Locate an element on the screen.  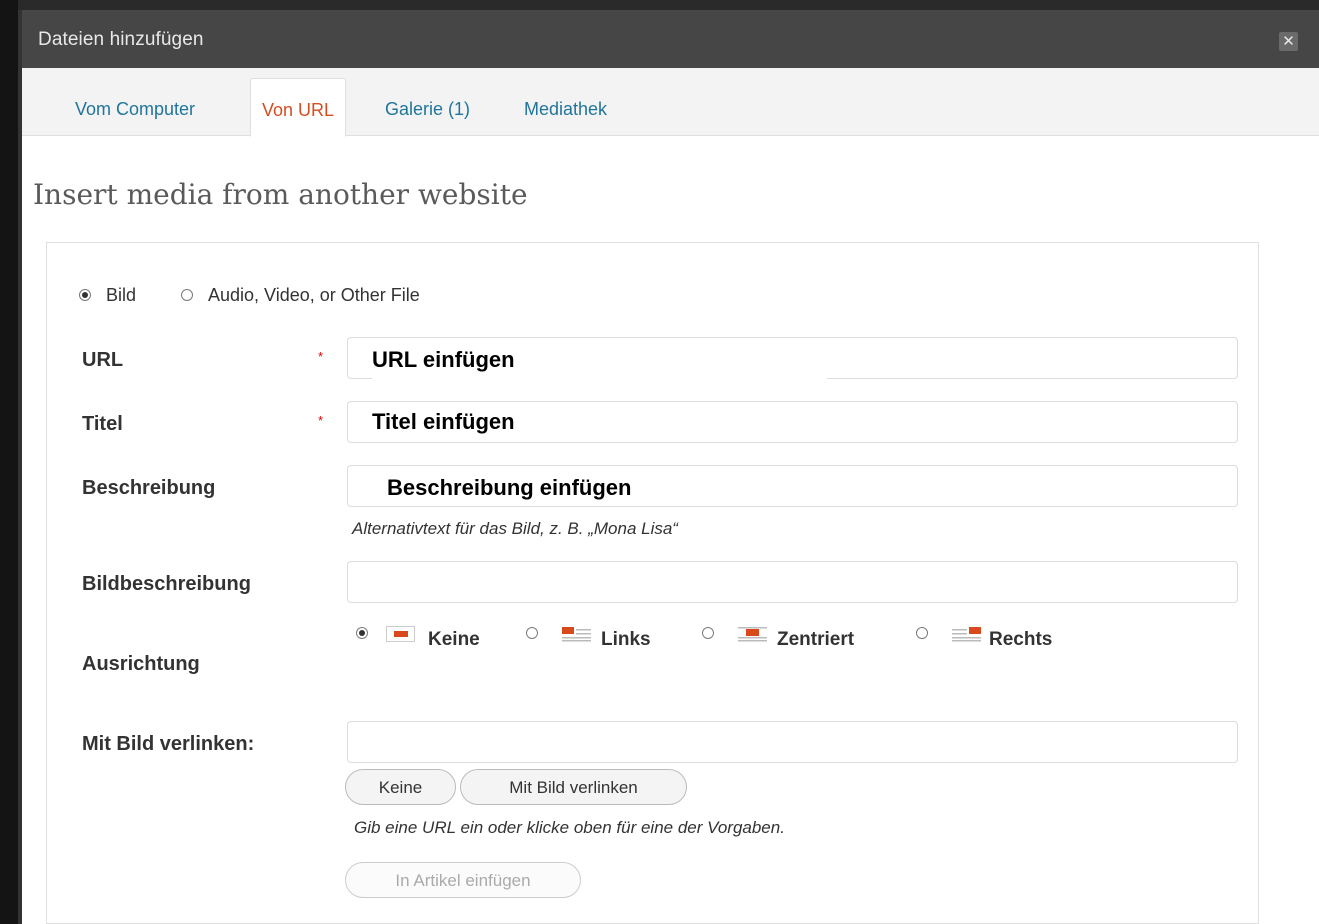
dialog-titlebar: Dateien hinzufügen ✕ is located at coordinates (670, 39).